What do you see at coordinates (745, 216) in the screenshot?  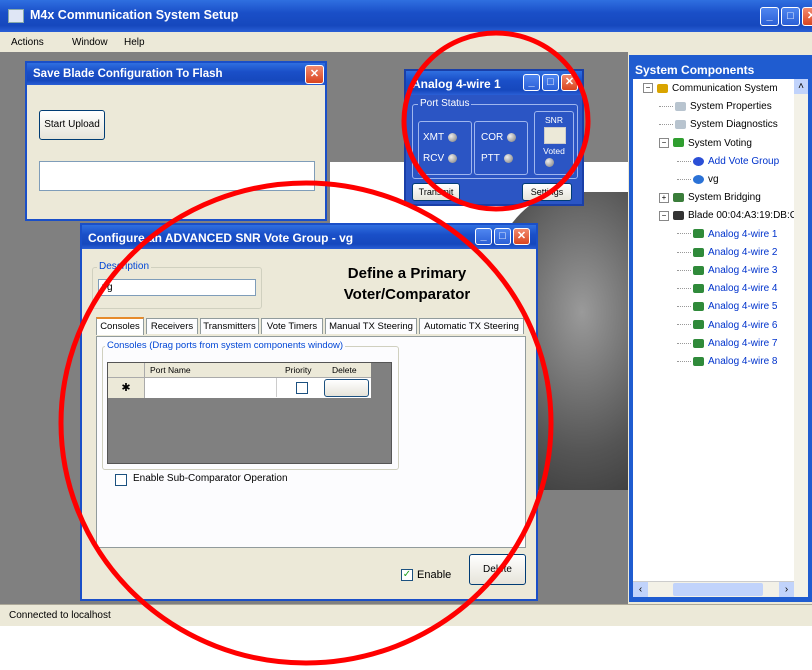 I see `tree-item-label: Blade 00:04:A3:19:DB:C4` at bounding box center [745, 216].